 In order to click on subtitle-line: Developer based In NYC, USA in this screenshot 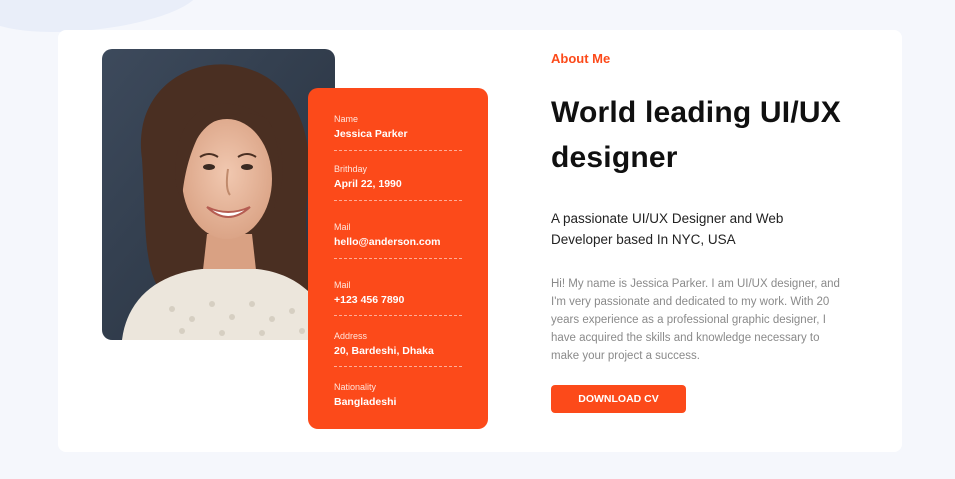, I will do `click(643, 239)`.